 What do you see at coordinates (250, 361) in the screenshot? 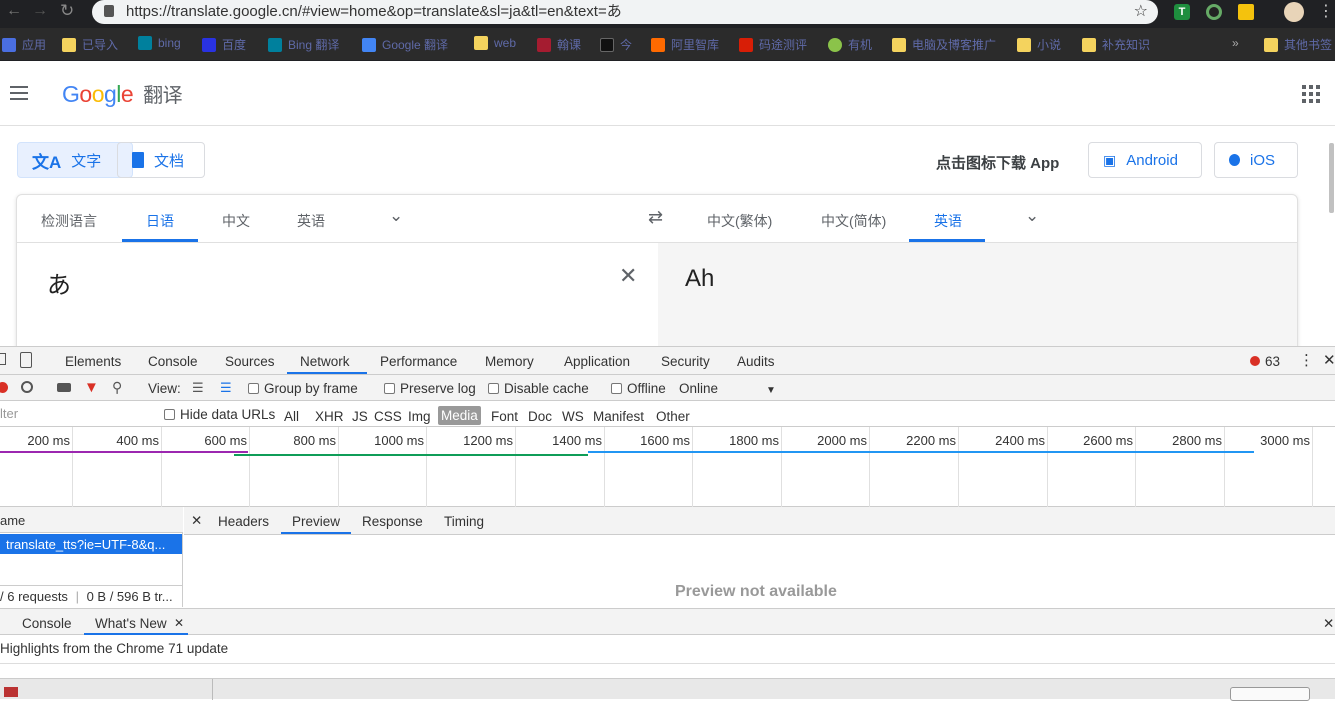
I see `devtools-tab-sources: Sources` at bounding box center [250, 361].